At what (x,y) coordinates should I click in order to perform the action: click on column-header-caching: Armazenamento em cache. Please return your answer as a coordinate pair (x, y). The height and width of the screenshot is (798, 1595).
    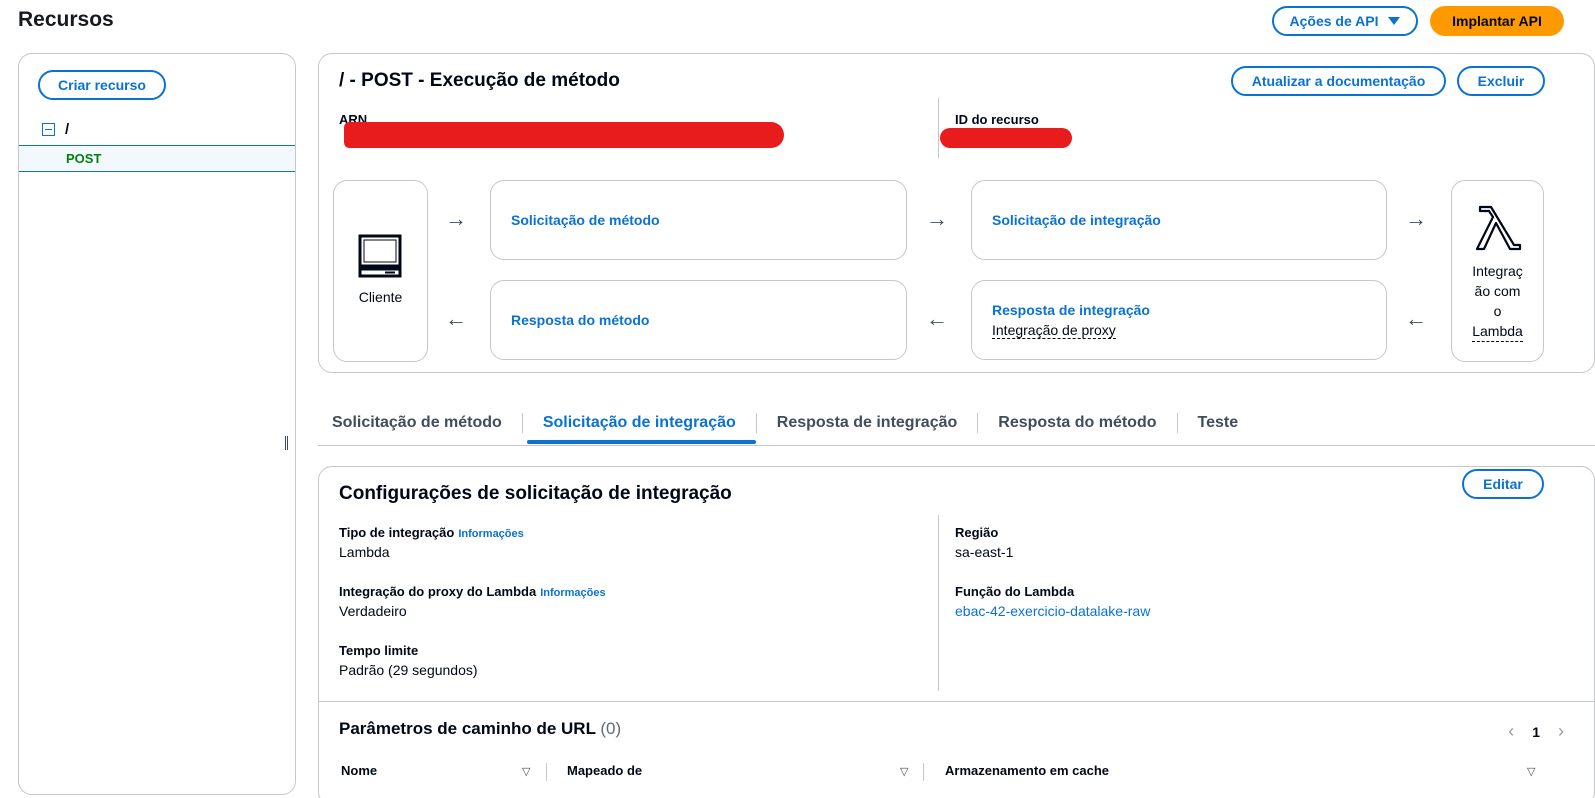
    Looking at the image, I should click on (1027, 770).